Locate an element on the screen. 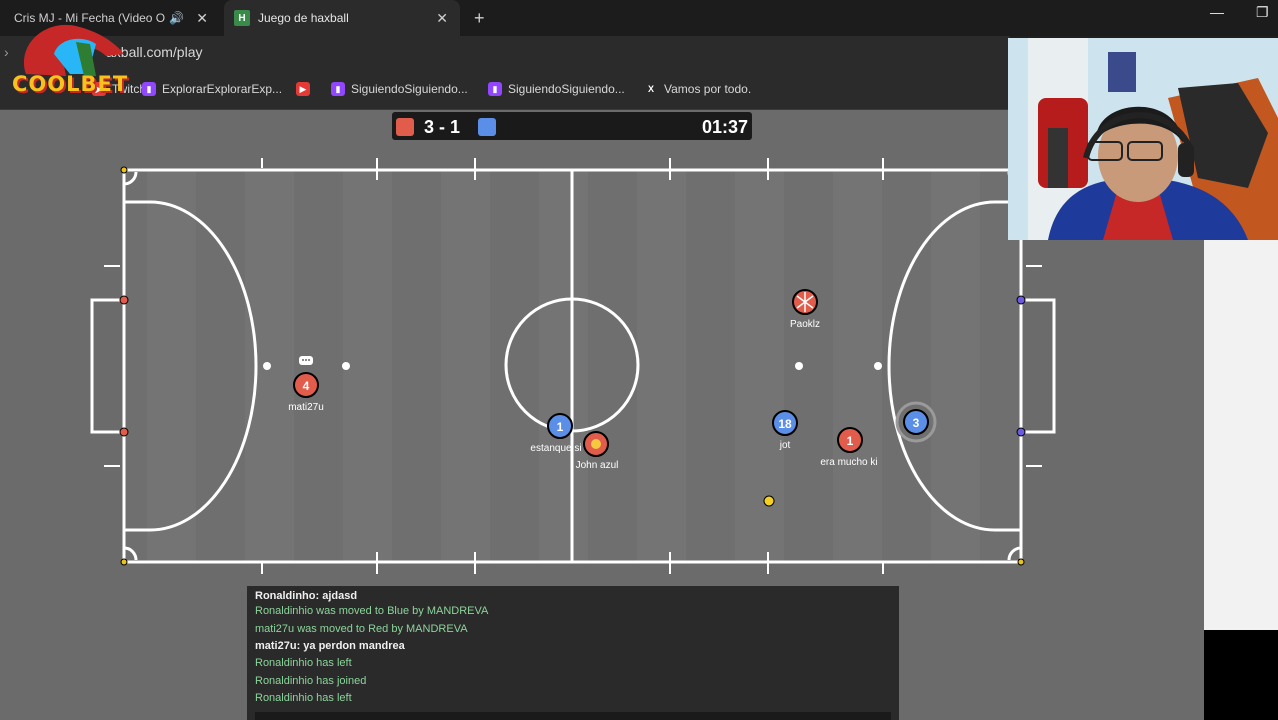 Image resolution: width=1278 pixels, height=720 pixels. webcam-overlay is located at coordinates (1143, 139).